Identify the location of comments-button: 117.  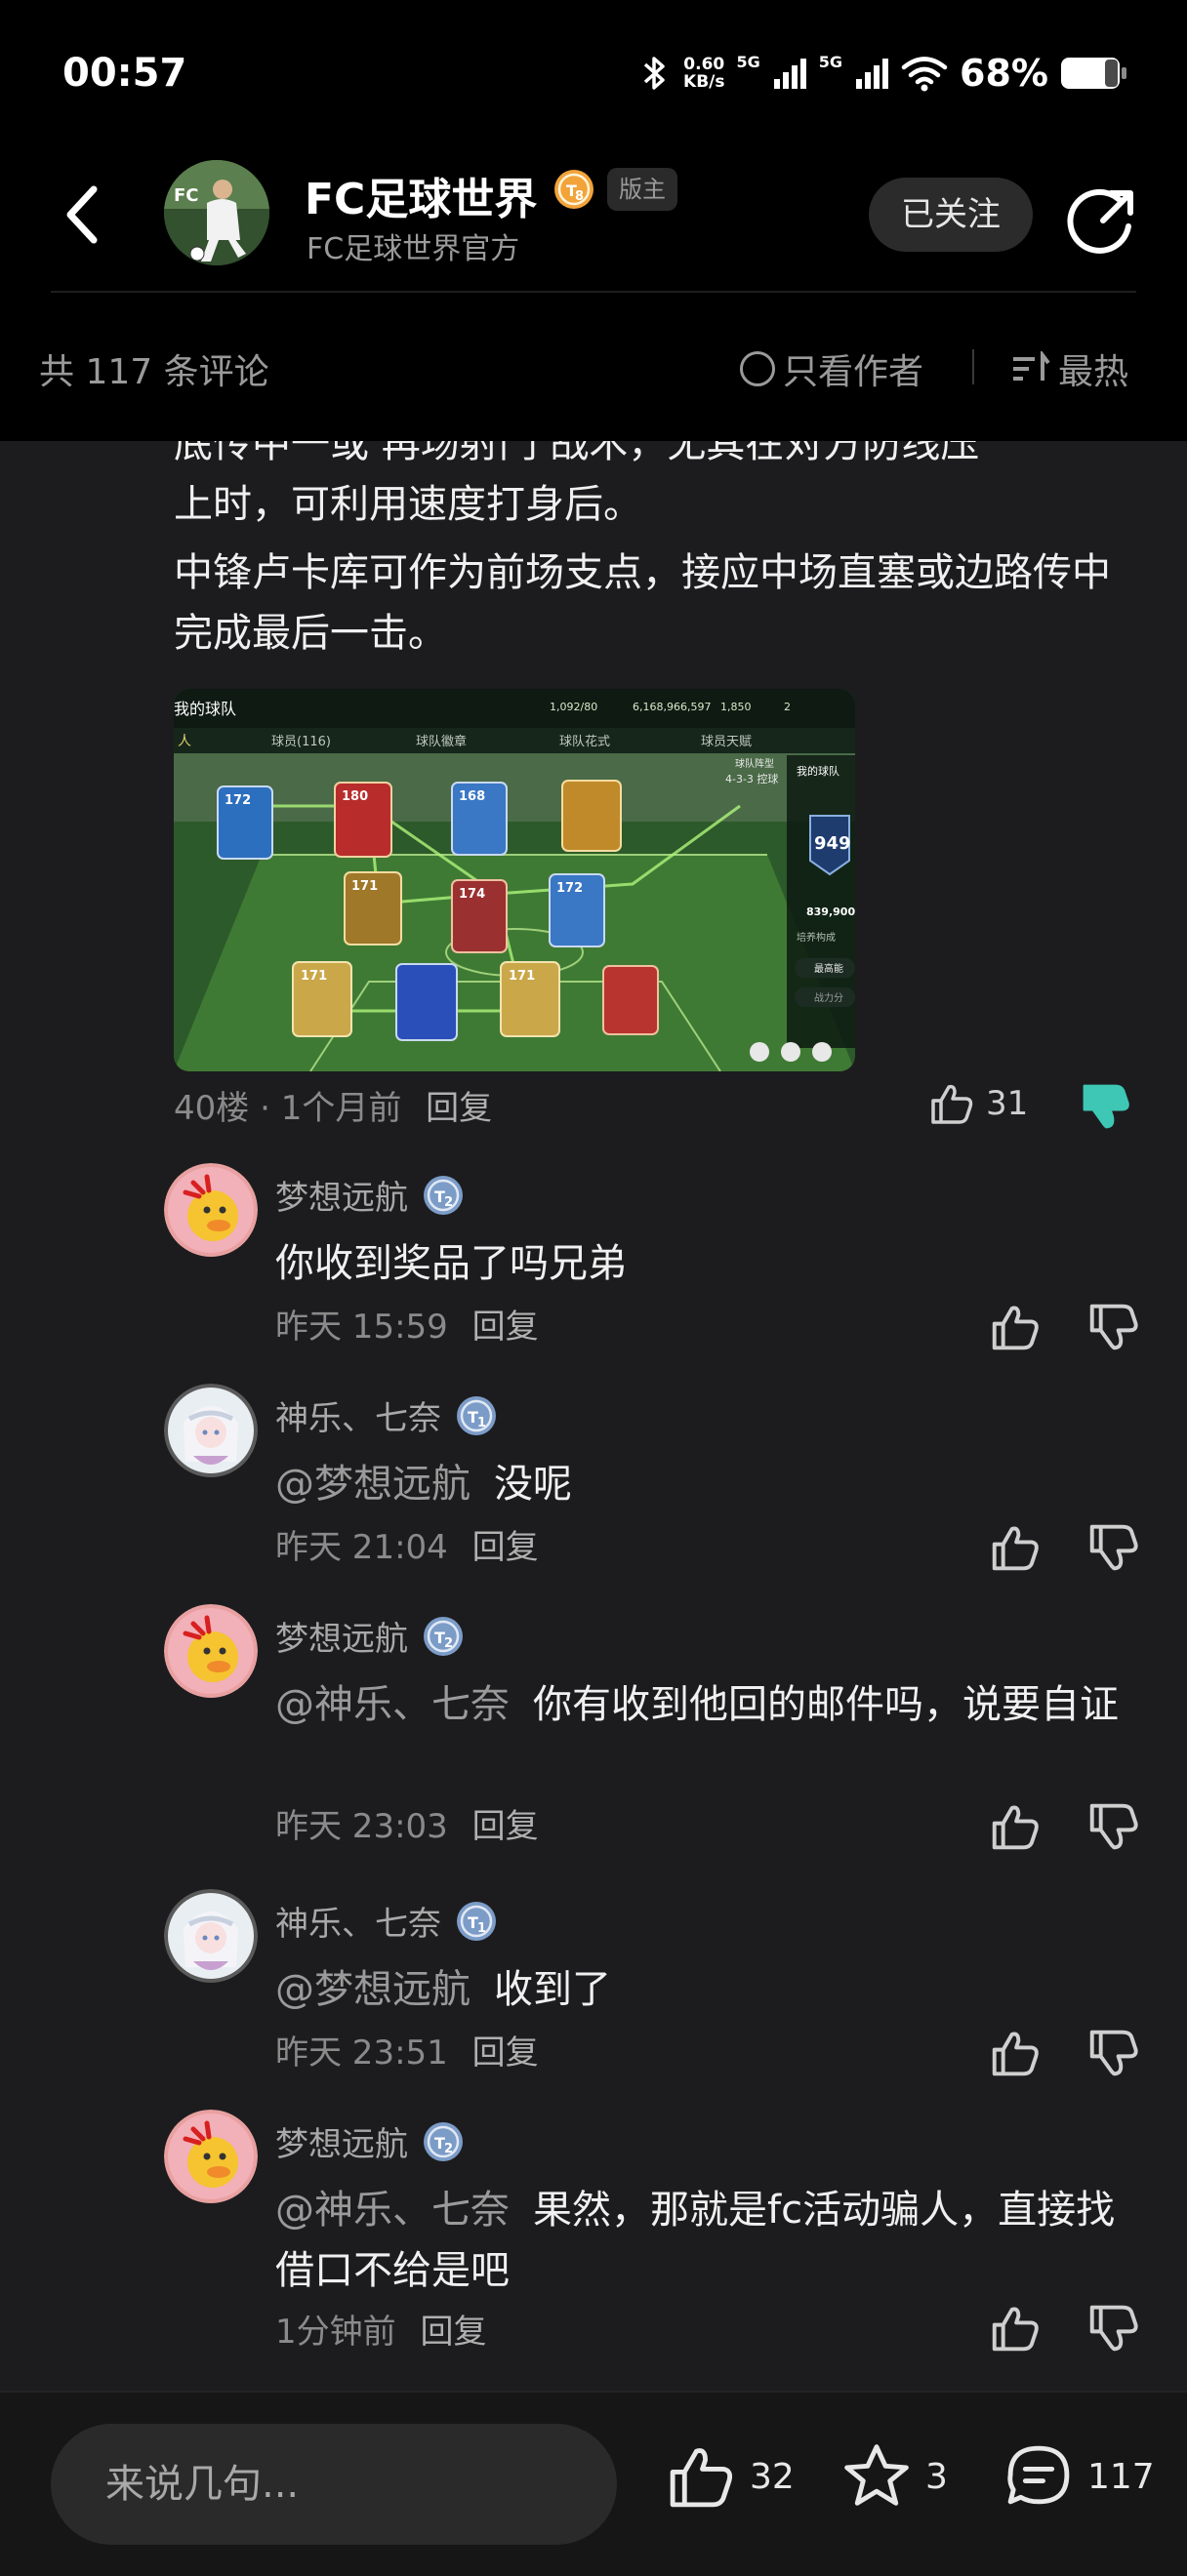
(1078, 2476).